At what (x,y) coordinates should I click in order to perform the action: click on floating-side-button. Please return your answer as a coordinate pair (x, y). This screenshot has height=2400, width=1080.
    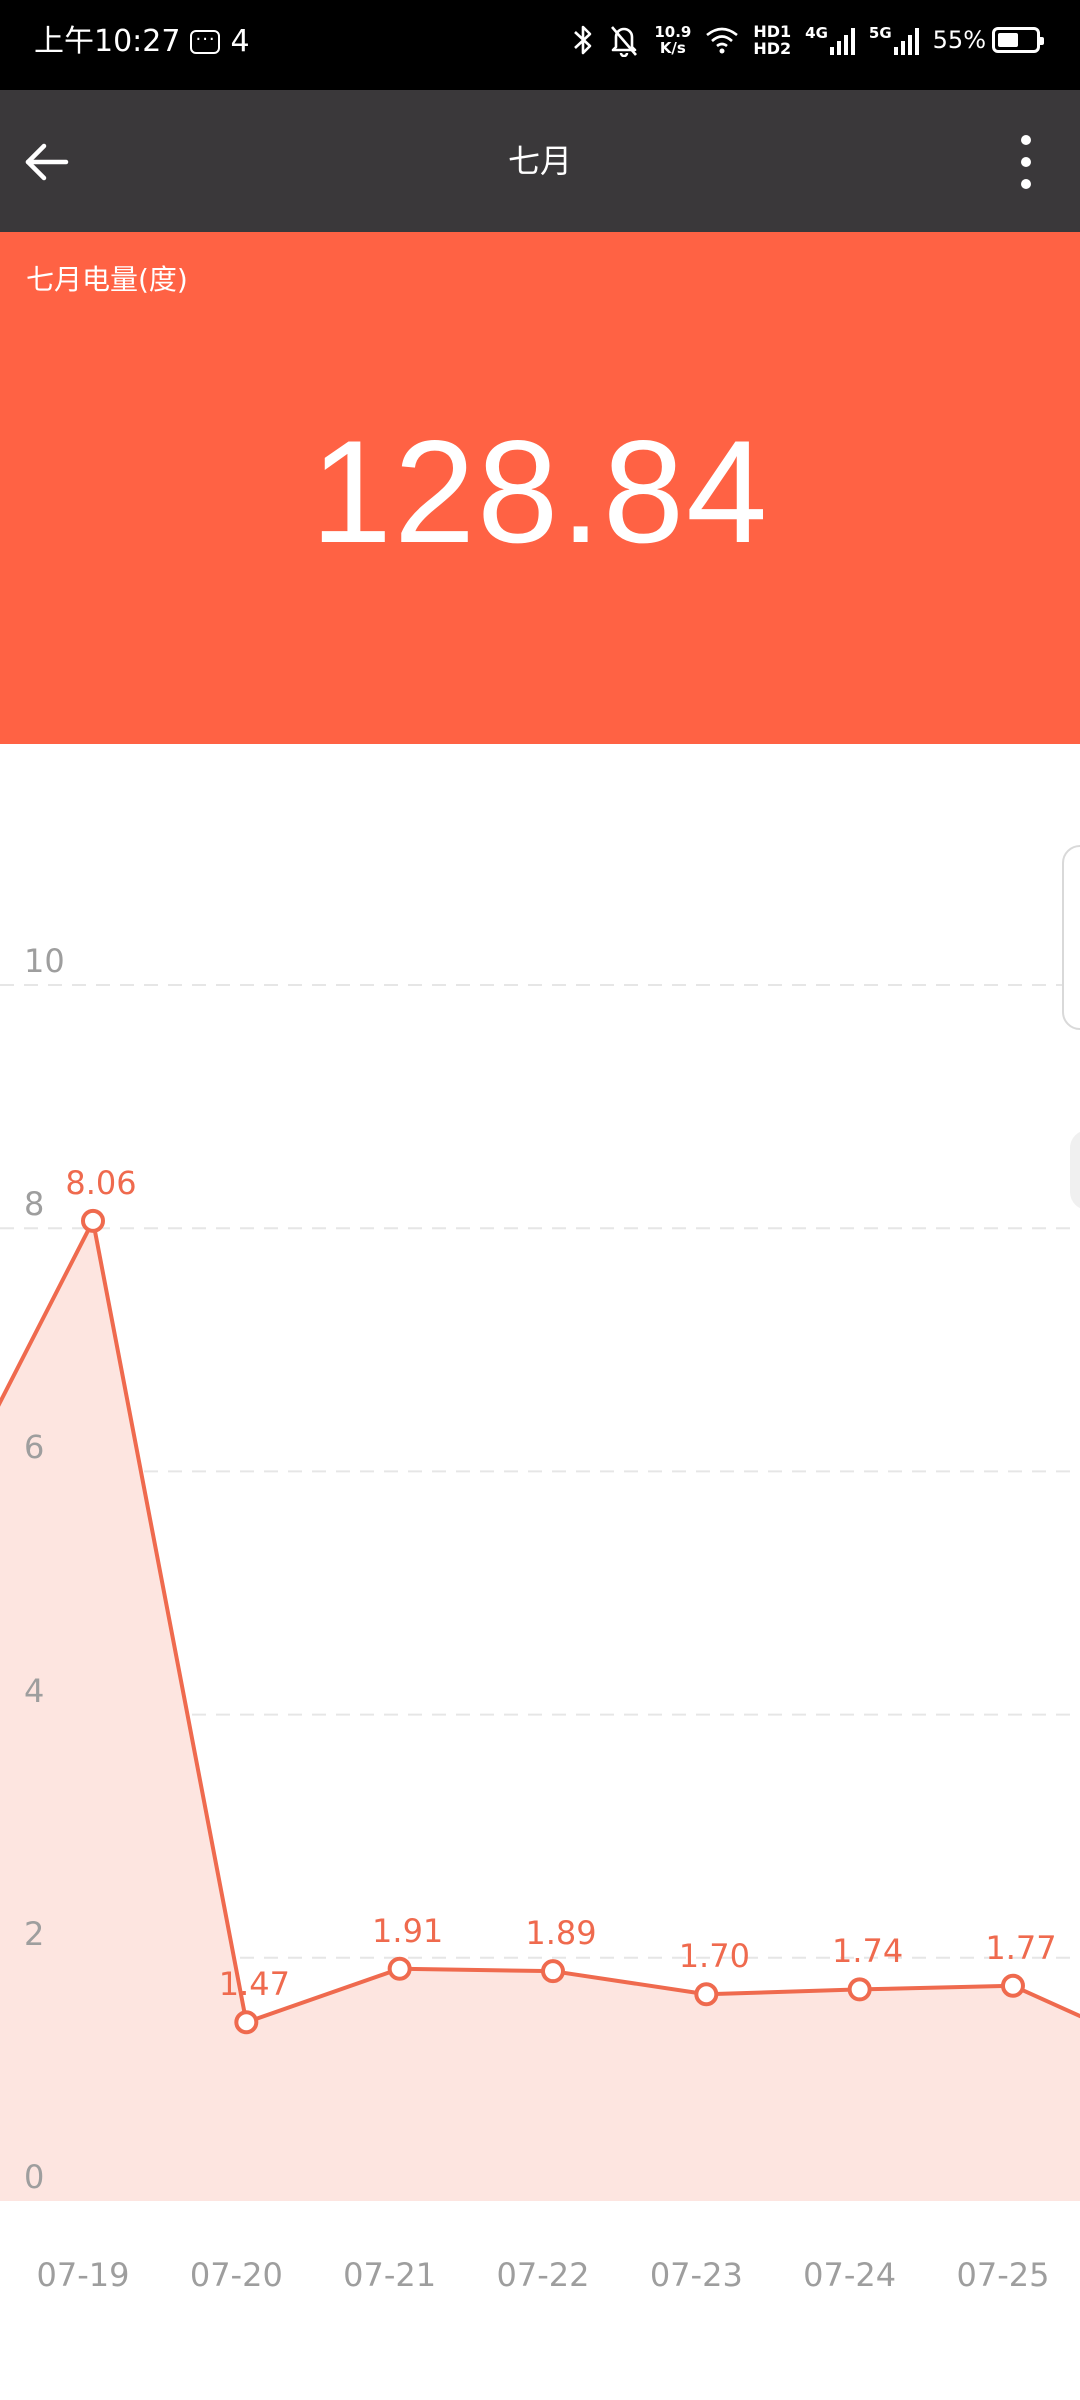
    Looking at the image, I should click on (1075, 1170).